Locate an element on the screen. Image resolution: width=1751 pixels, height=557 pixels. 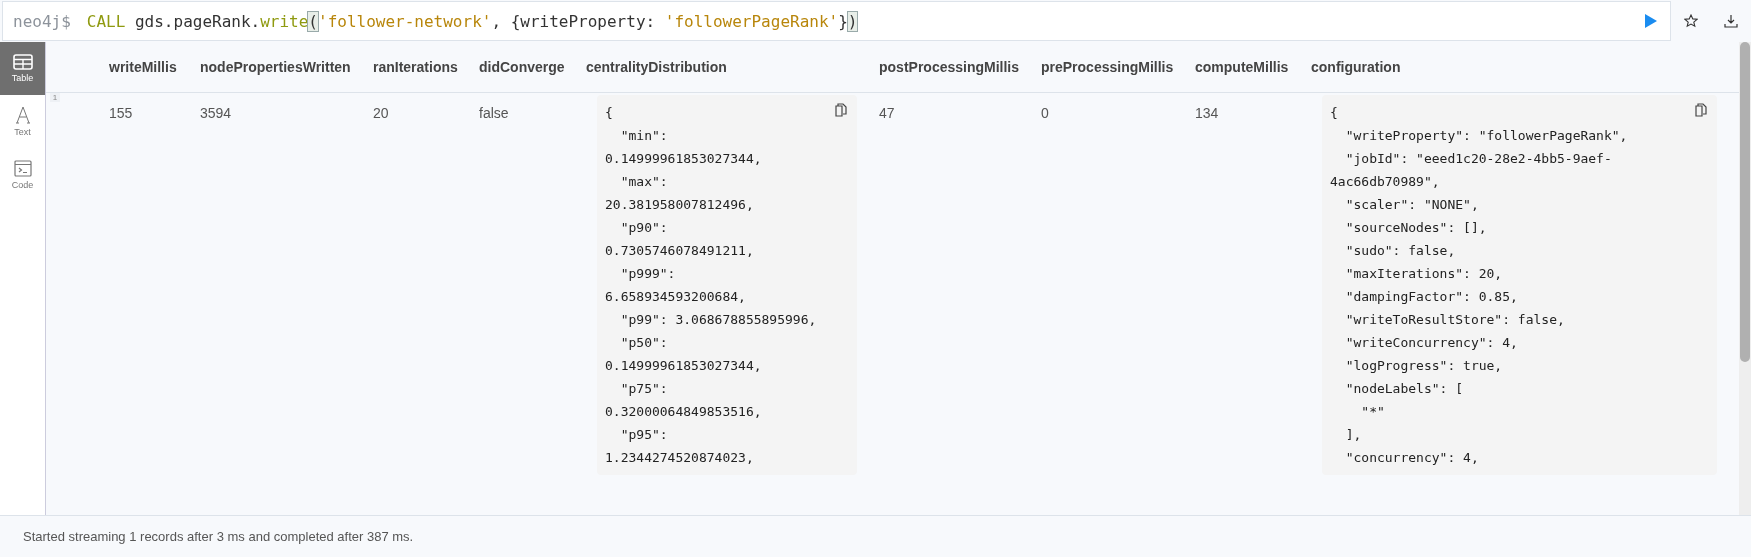
code-line: 4ac66db70989", is located at coordinates (1385, 182).